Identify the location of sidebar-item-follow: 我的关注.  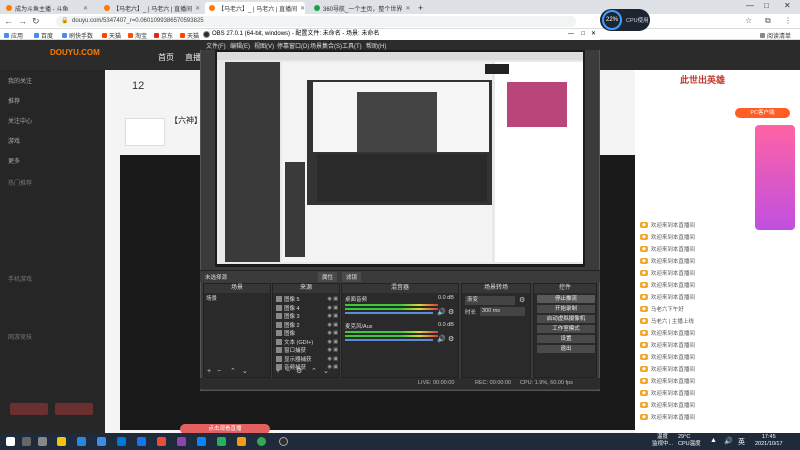
(20, 80).